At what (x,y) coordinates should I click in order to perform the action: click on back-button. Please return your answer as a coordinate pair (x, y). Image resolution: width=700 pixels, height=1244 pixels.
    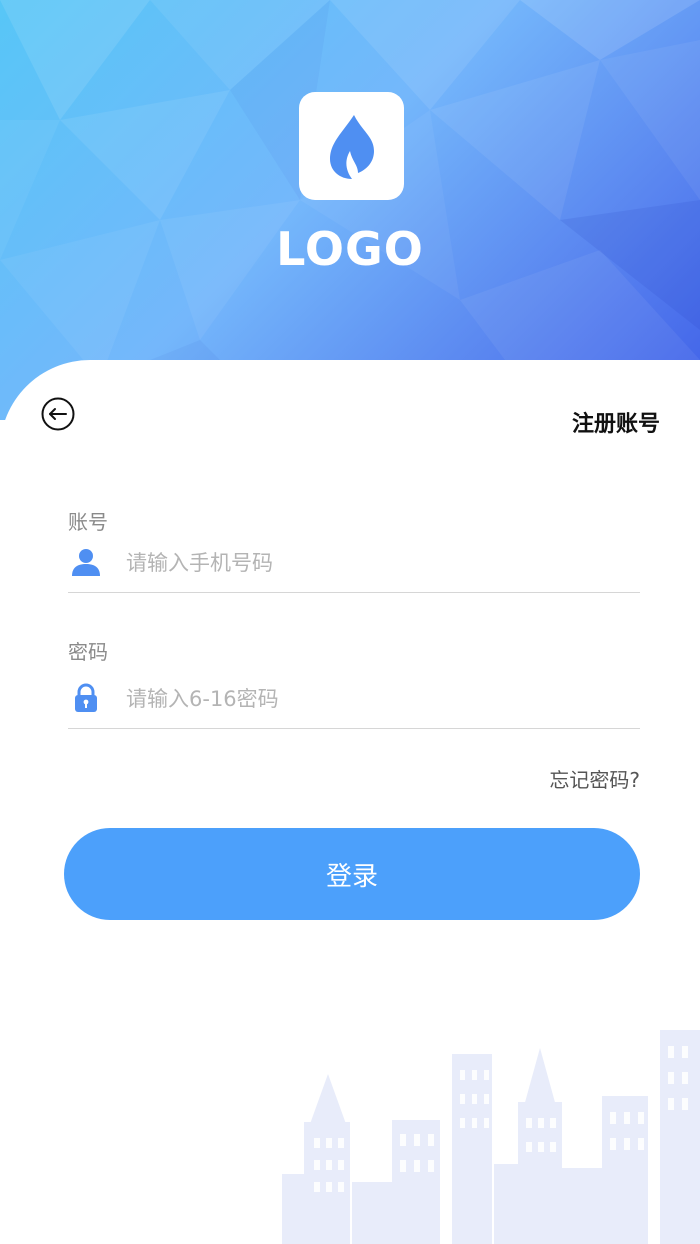
    Looking at the image, I should click on (58, 414).